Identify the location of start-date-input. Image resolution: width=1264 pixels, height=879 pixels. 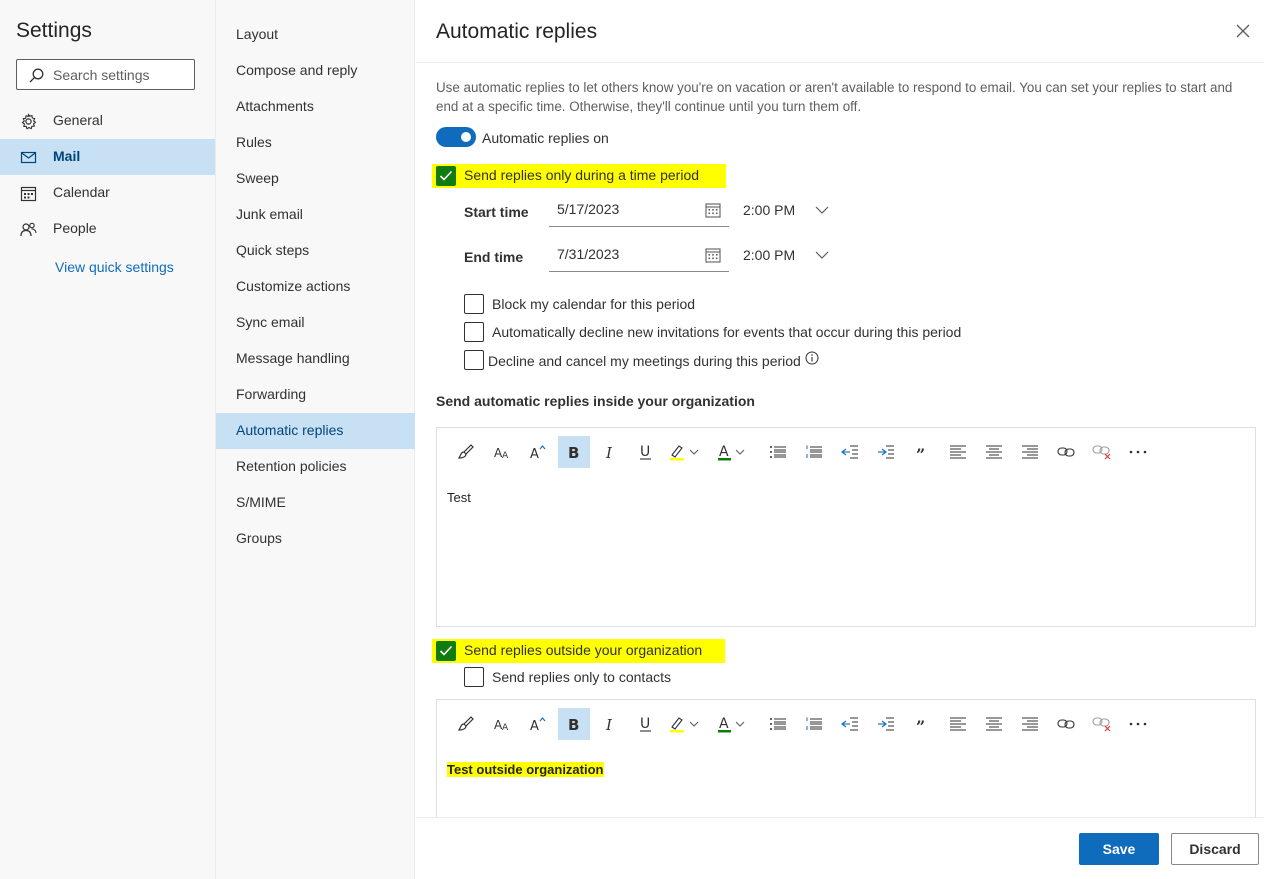
(627, 209).